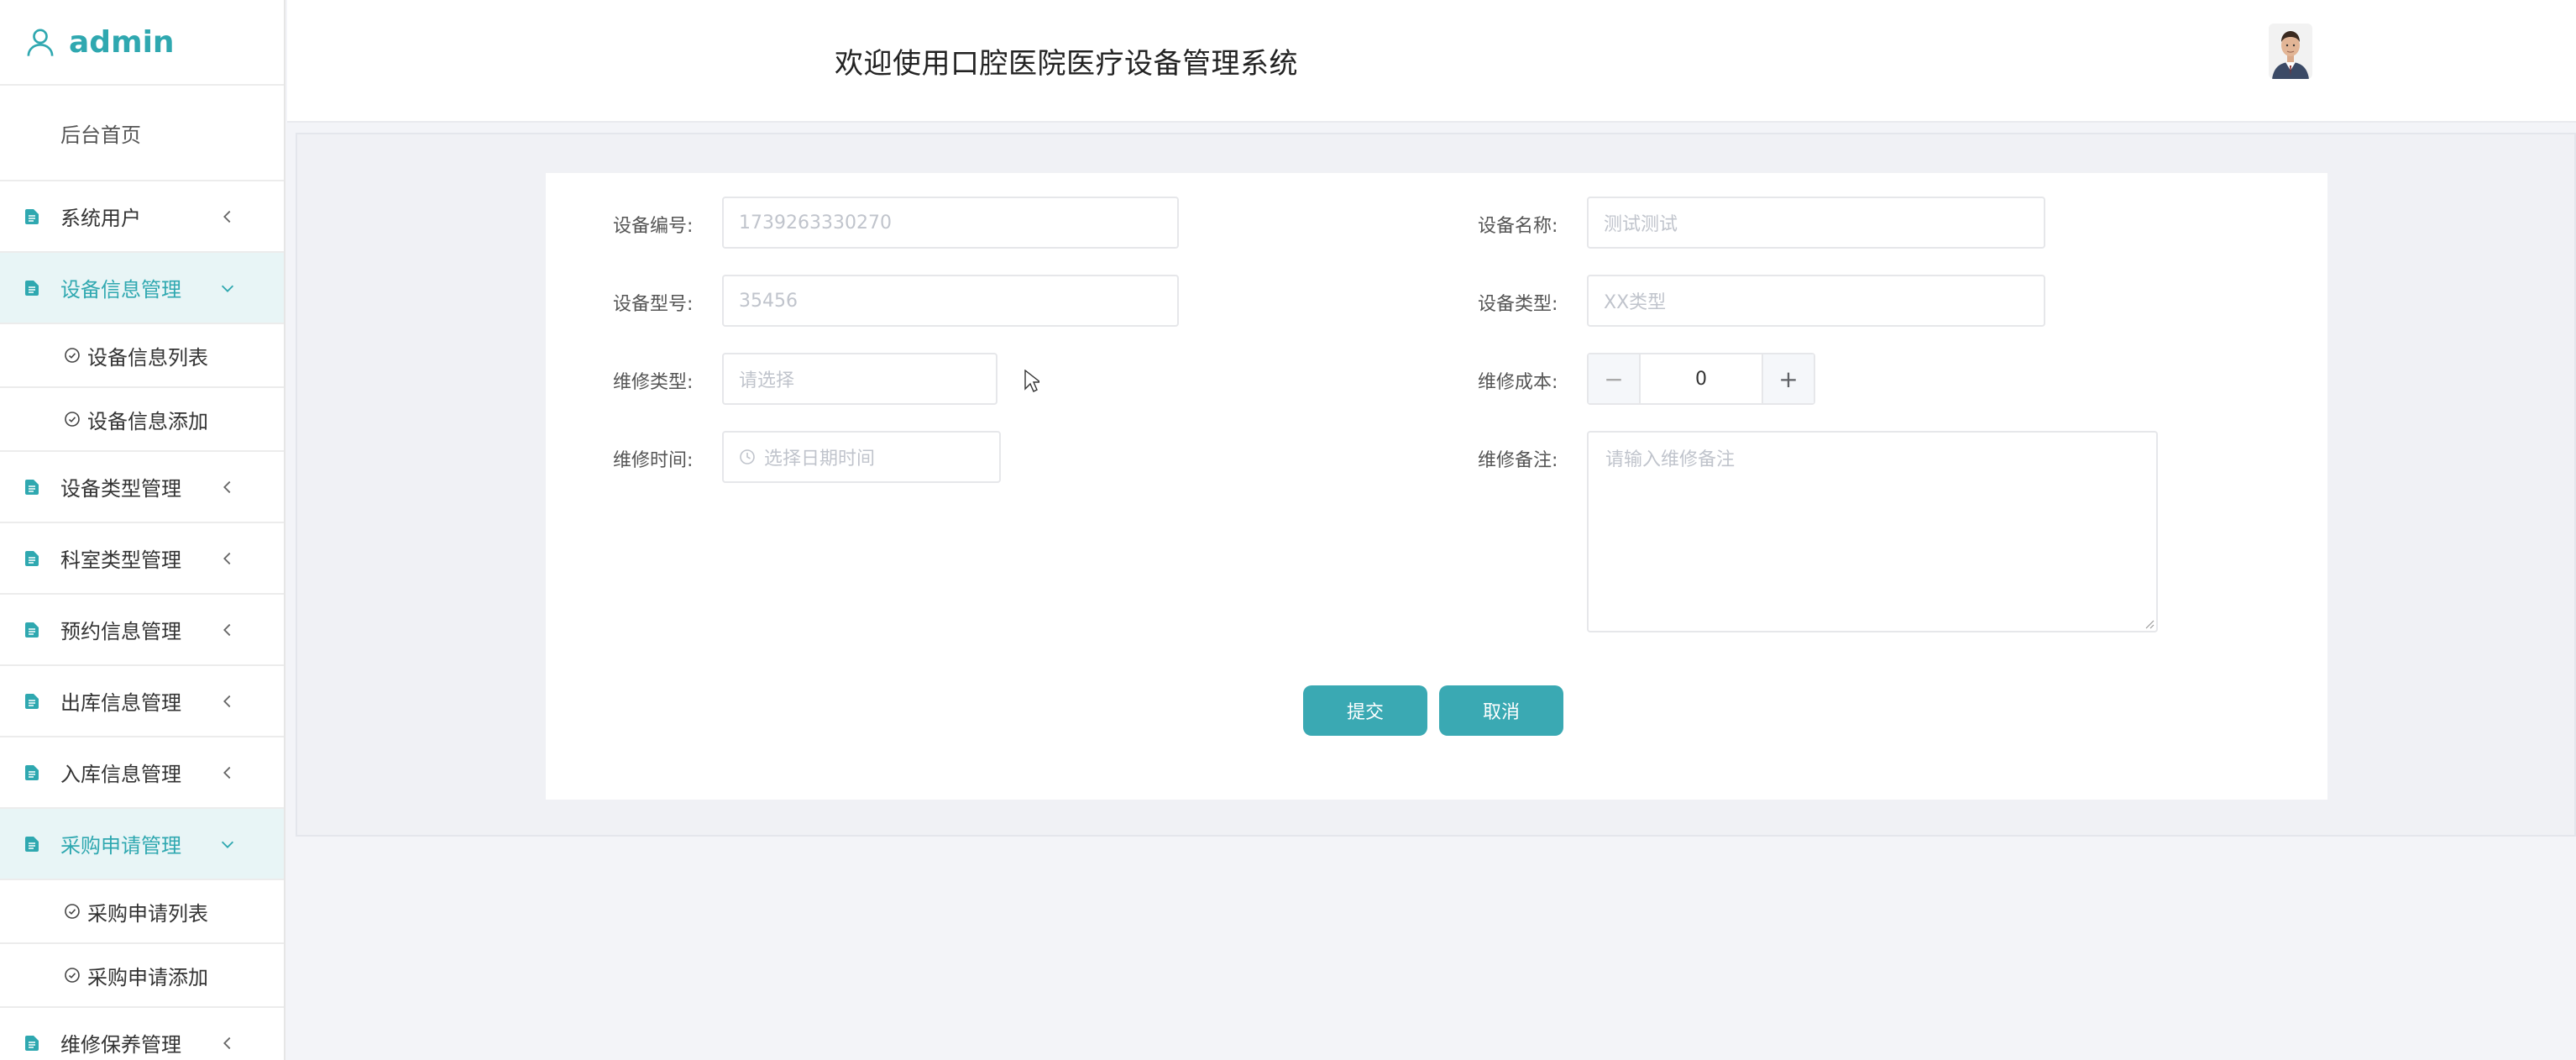 The height and width of the screenshot is (1060, 2576). Describe the element at coordinates (121, 631) in the screenshot. I see `menu-item-label: 预约信息管理` at that location.